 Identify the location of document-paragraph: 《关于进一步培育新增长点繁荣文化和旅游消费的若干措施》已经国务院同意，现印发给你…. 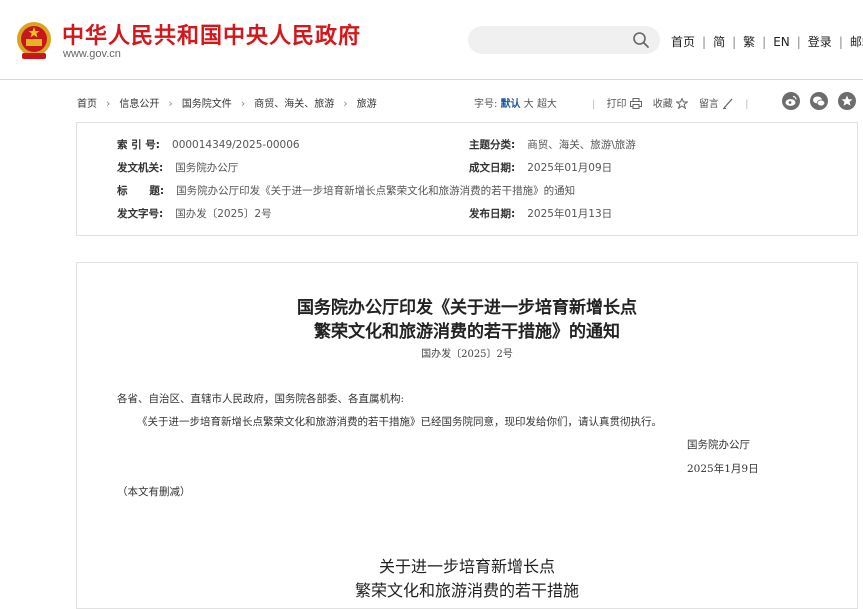
(399, 422).